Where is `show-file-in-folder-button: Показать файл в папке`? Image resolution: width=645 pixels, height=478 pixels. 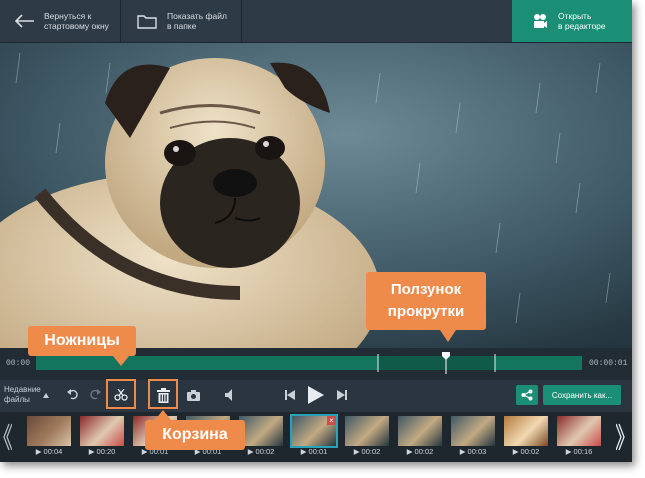
show-file-in-folder-button: Показать файл в папке is located at coordinates (181, 21).